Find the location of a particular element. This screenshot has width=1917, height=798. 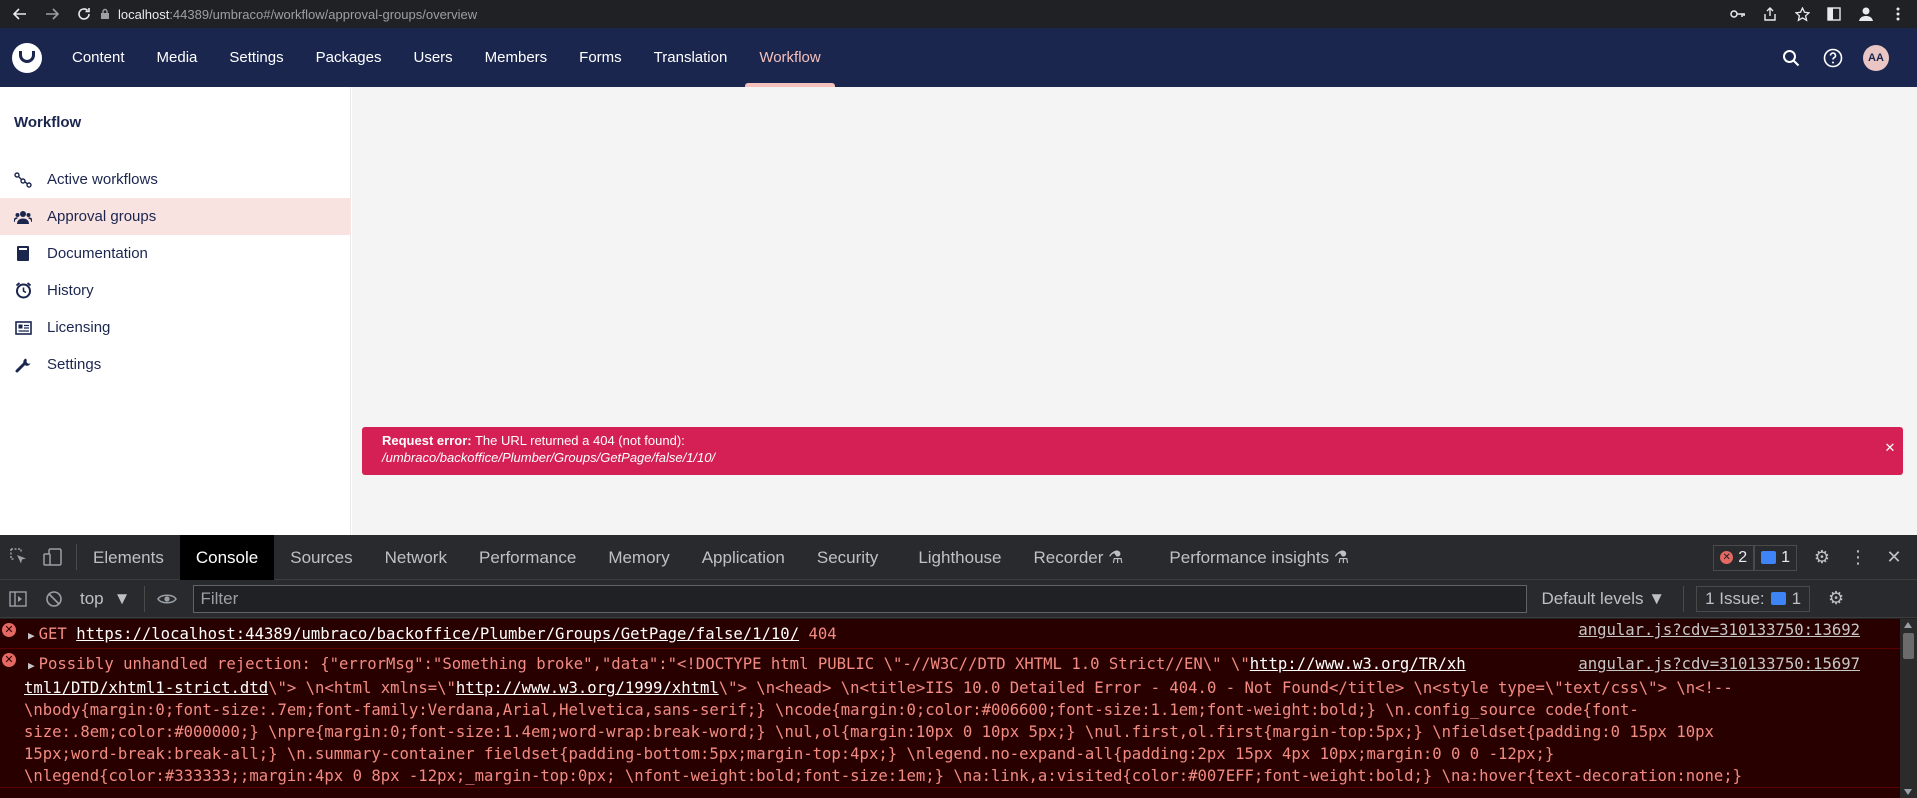

console-settings-icon: ⚙ is located at coordinates (1836, 599).